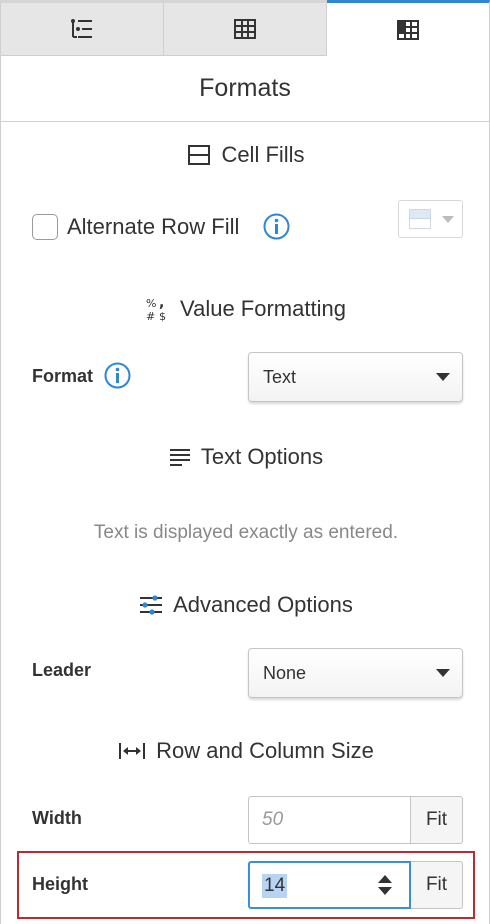 The height and width of the screenshot is (924, 490). Describe the element at coordinates (265, 750) in the screenshot. I see `row-column-size-title: Row and Column Size` at that location.